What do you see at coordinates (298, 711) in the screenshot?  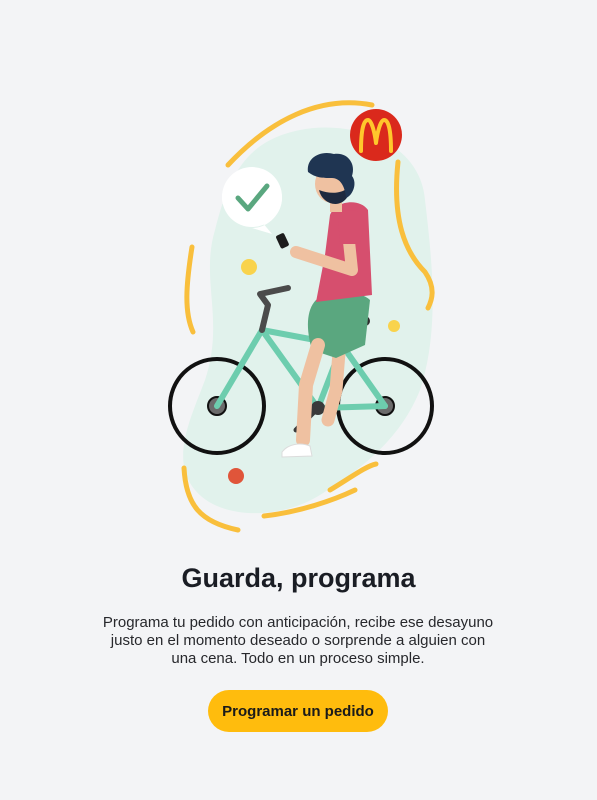 I see `schedule-order-button: Programar un pedido` at bounding box center [298, 711].